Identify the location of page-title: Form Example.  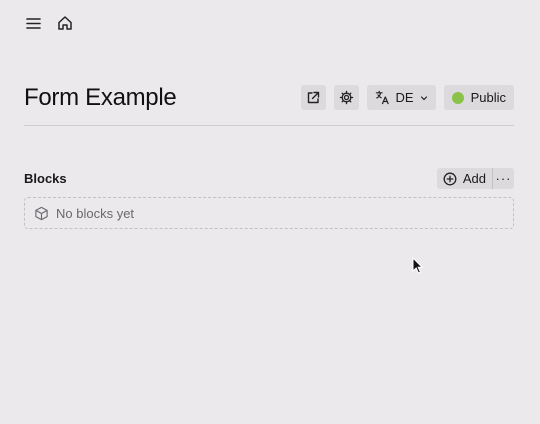
(100, 97).